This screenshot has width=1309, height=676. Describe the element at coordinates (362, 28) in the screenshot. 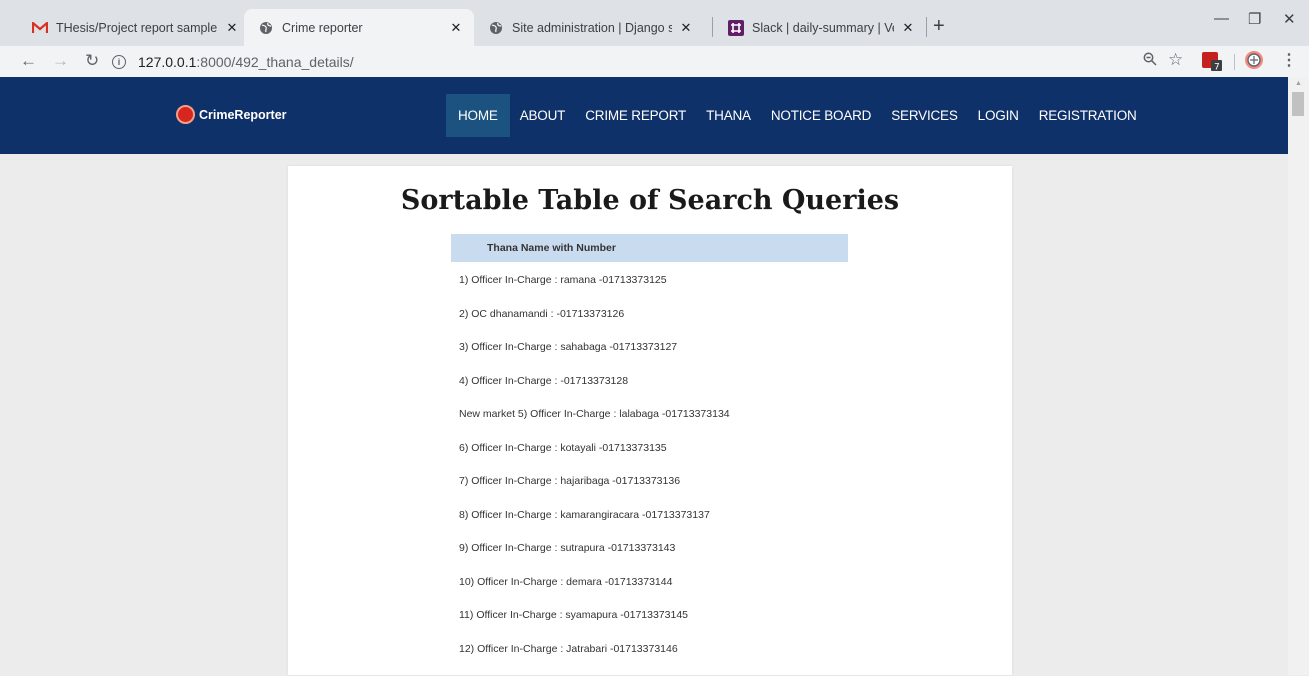

I see `tab-title: Crime reporter` at that location.